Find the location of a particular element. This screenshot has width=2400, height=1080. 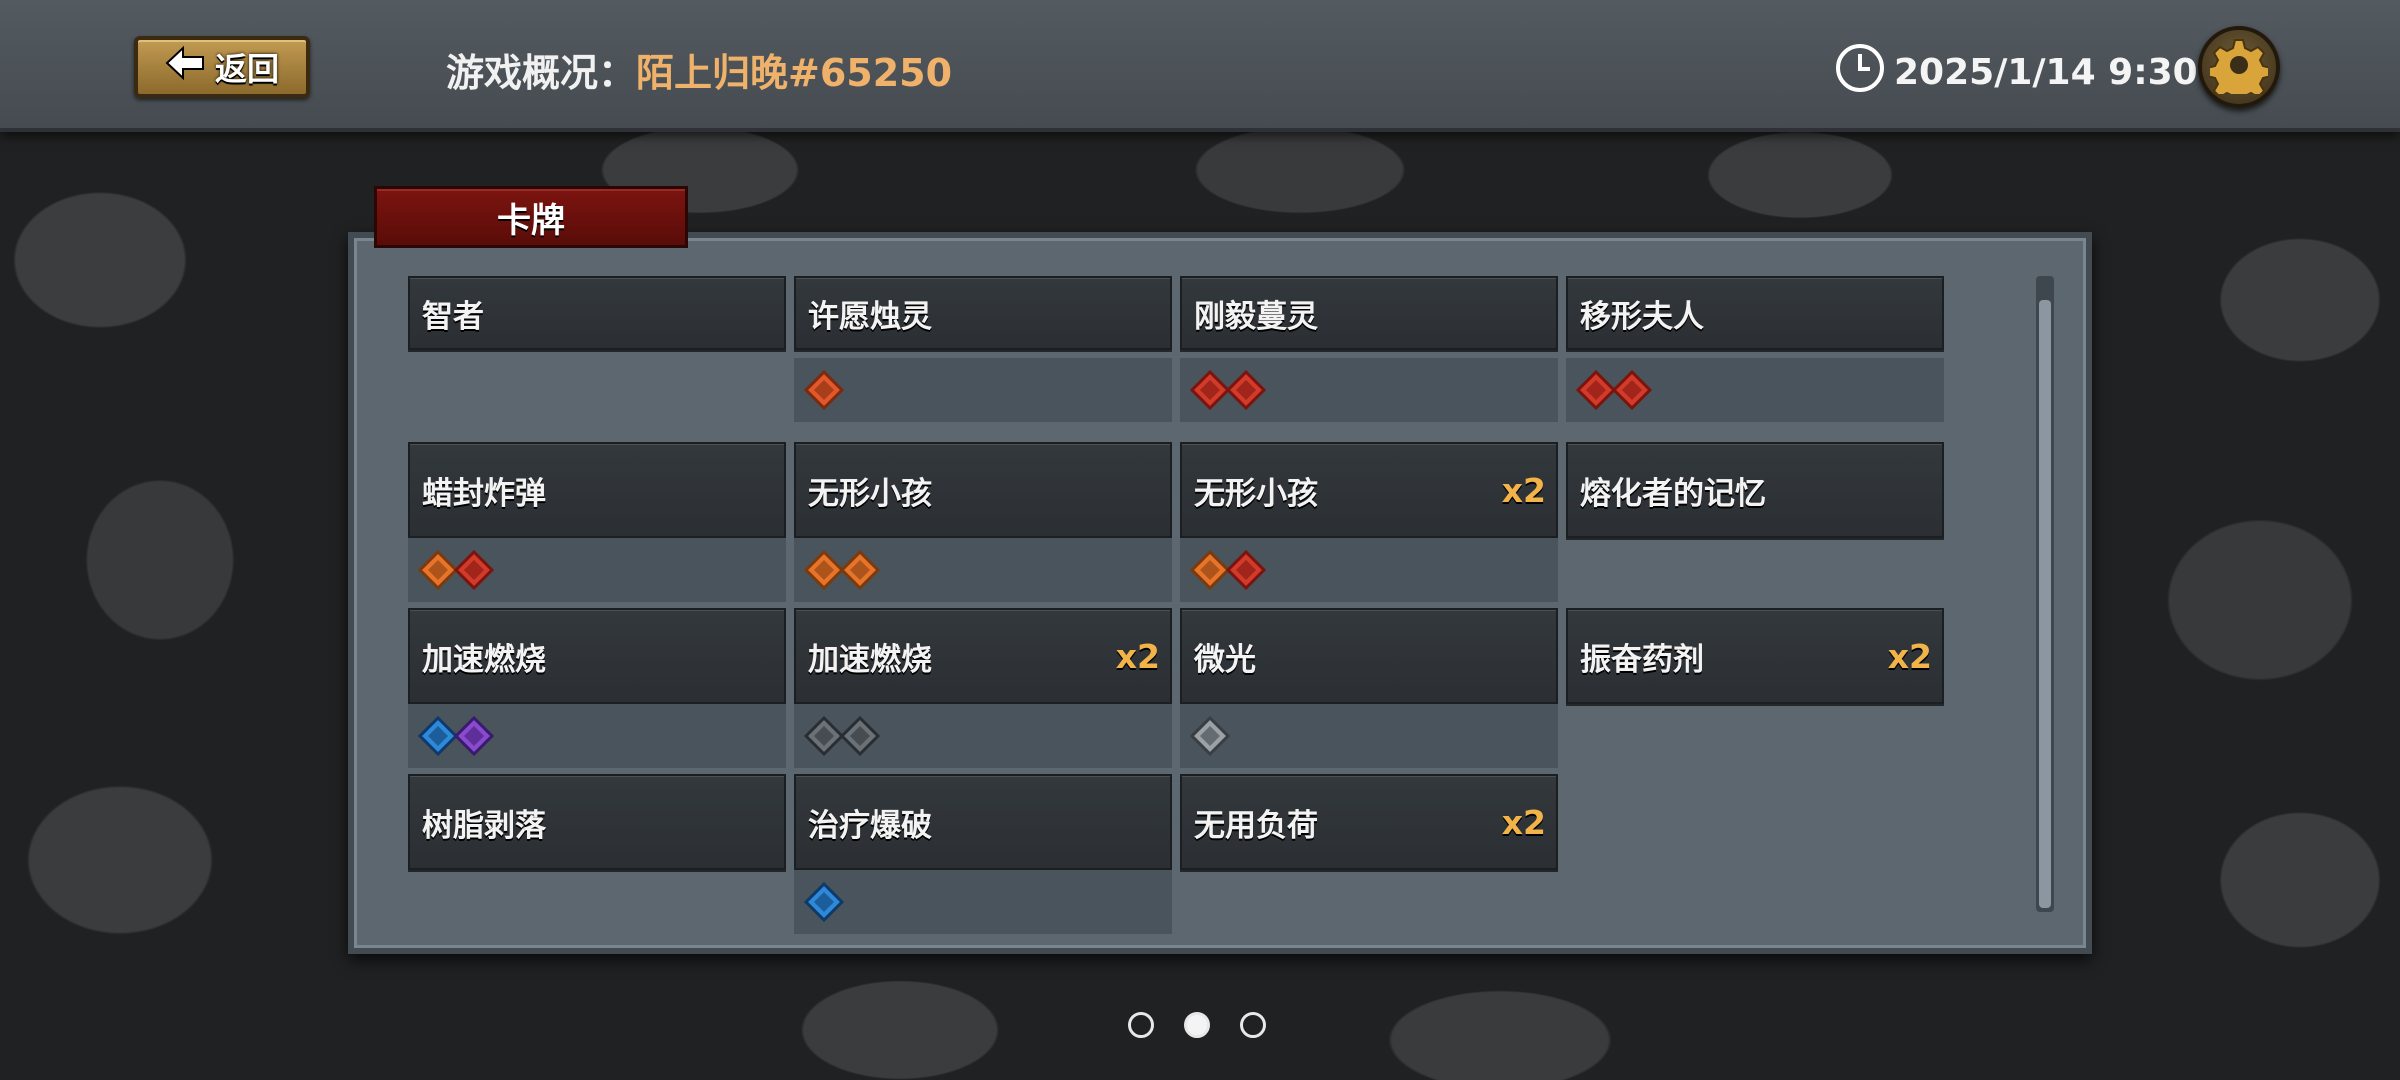

card-cell: 加速燃烧 x2 is located at coordinates (983, 691).